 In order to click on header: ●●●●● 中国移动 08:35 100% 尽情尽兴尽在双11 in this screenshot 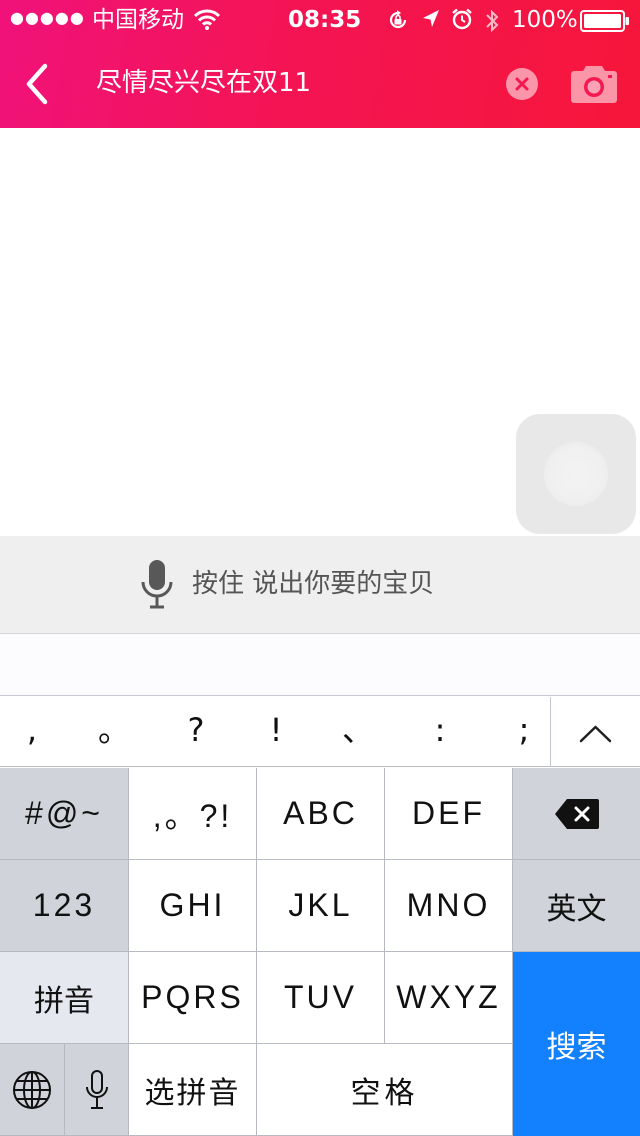, I will do `click(320, 64)`.